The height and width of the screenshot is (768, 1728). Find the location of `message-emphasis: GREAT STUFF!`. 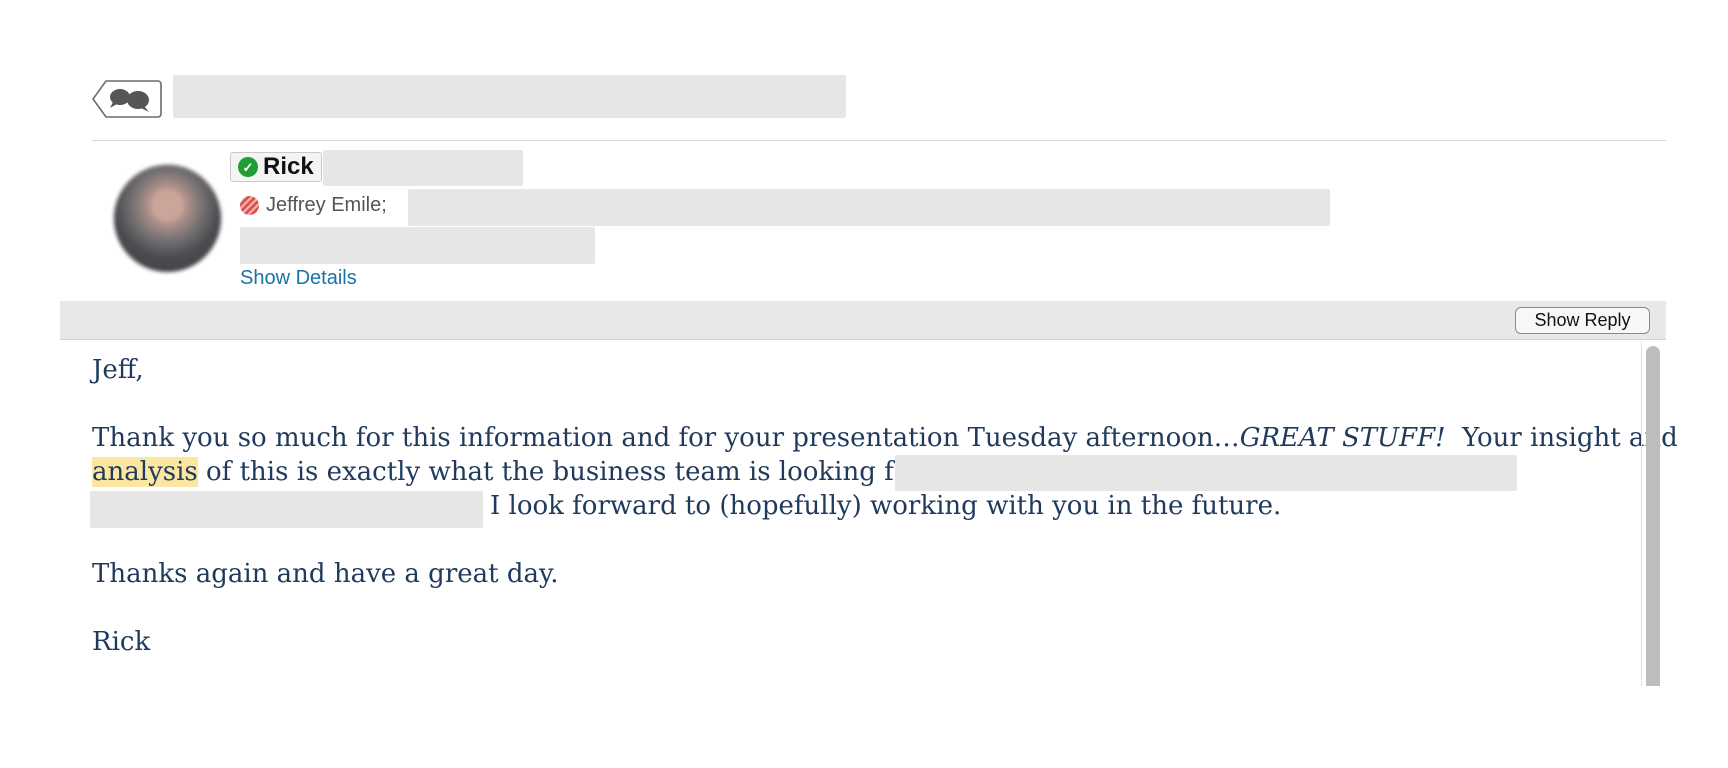

message-emphasis: GREAT STUFF! is located at coordinates (1342, 438).